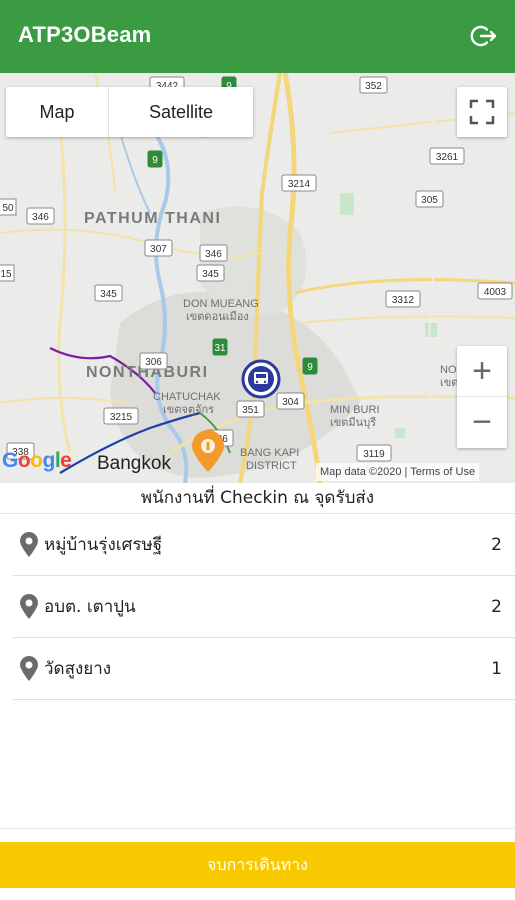  Describe the element at coordinates (264, 669) in the screenshot. I see `list-item: วัดสูงยาง 1` at that location.